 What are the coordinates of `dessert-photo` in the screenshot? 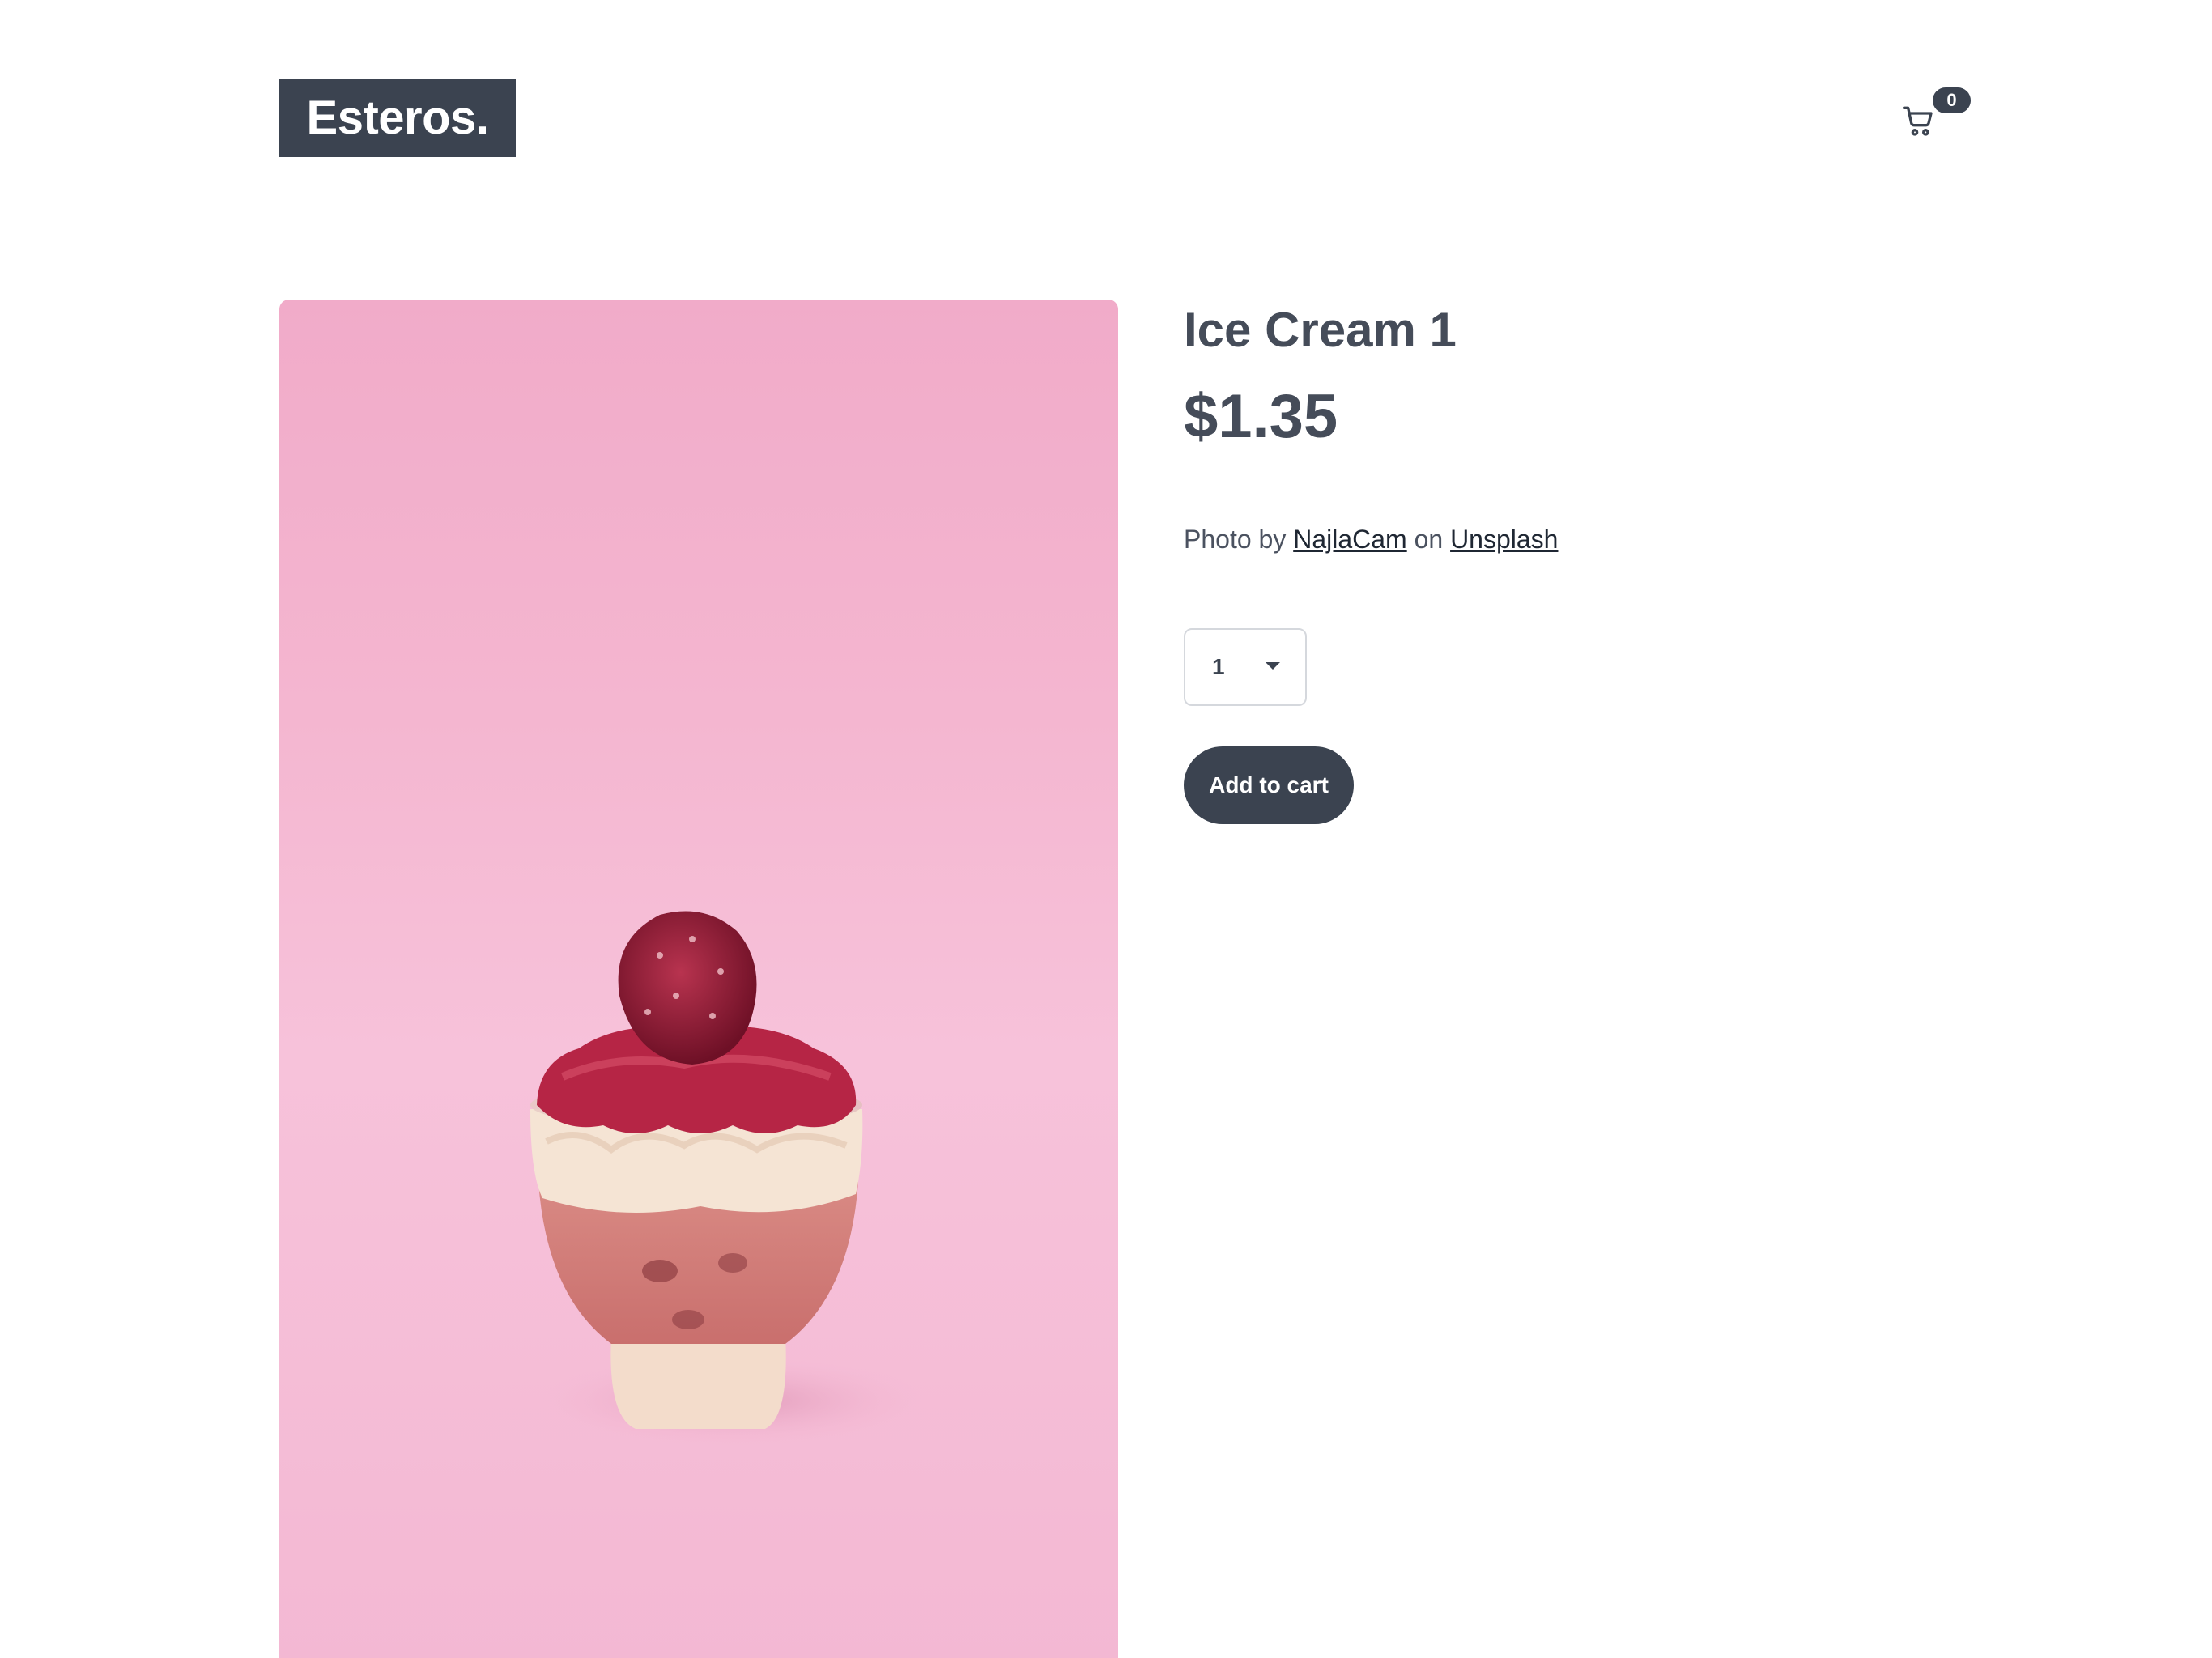 It's located at (728, 1178).